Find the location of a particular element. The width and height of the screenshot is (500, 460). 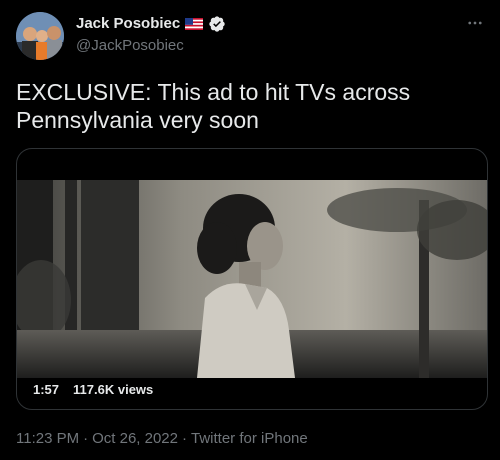

author-avatar is located at coordinates (40, 36).